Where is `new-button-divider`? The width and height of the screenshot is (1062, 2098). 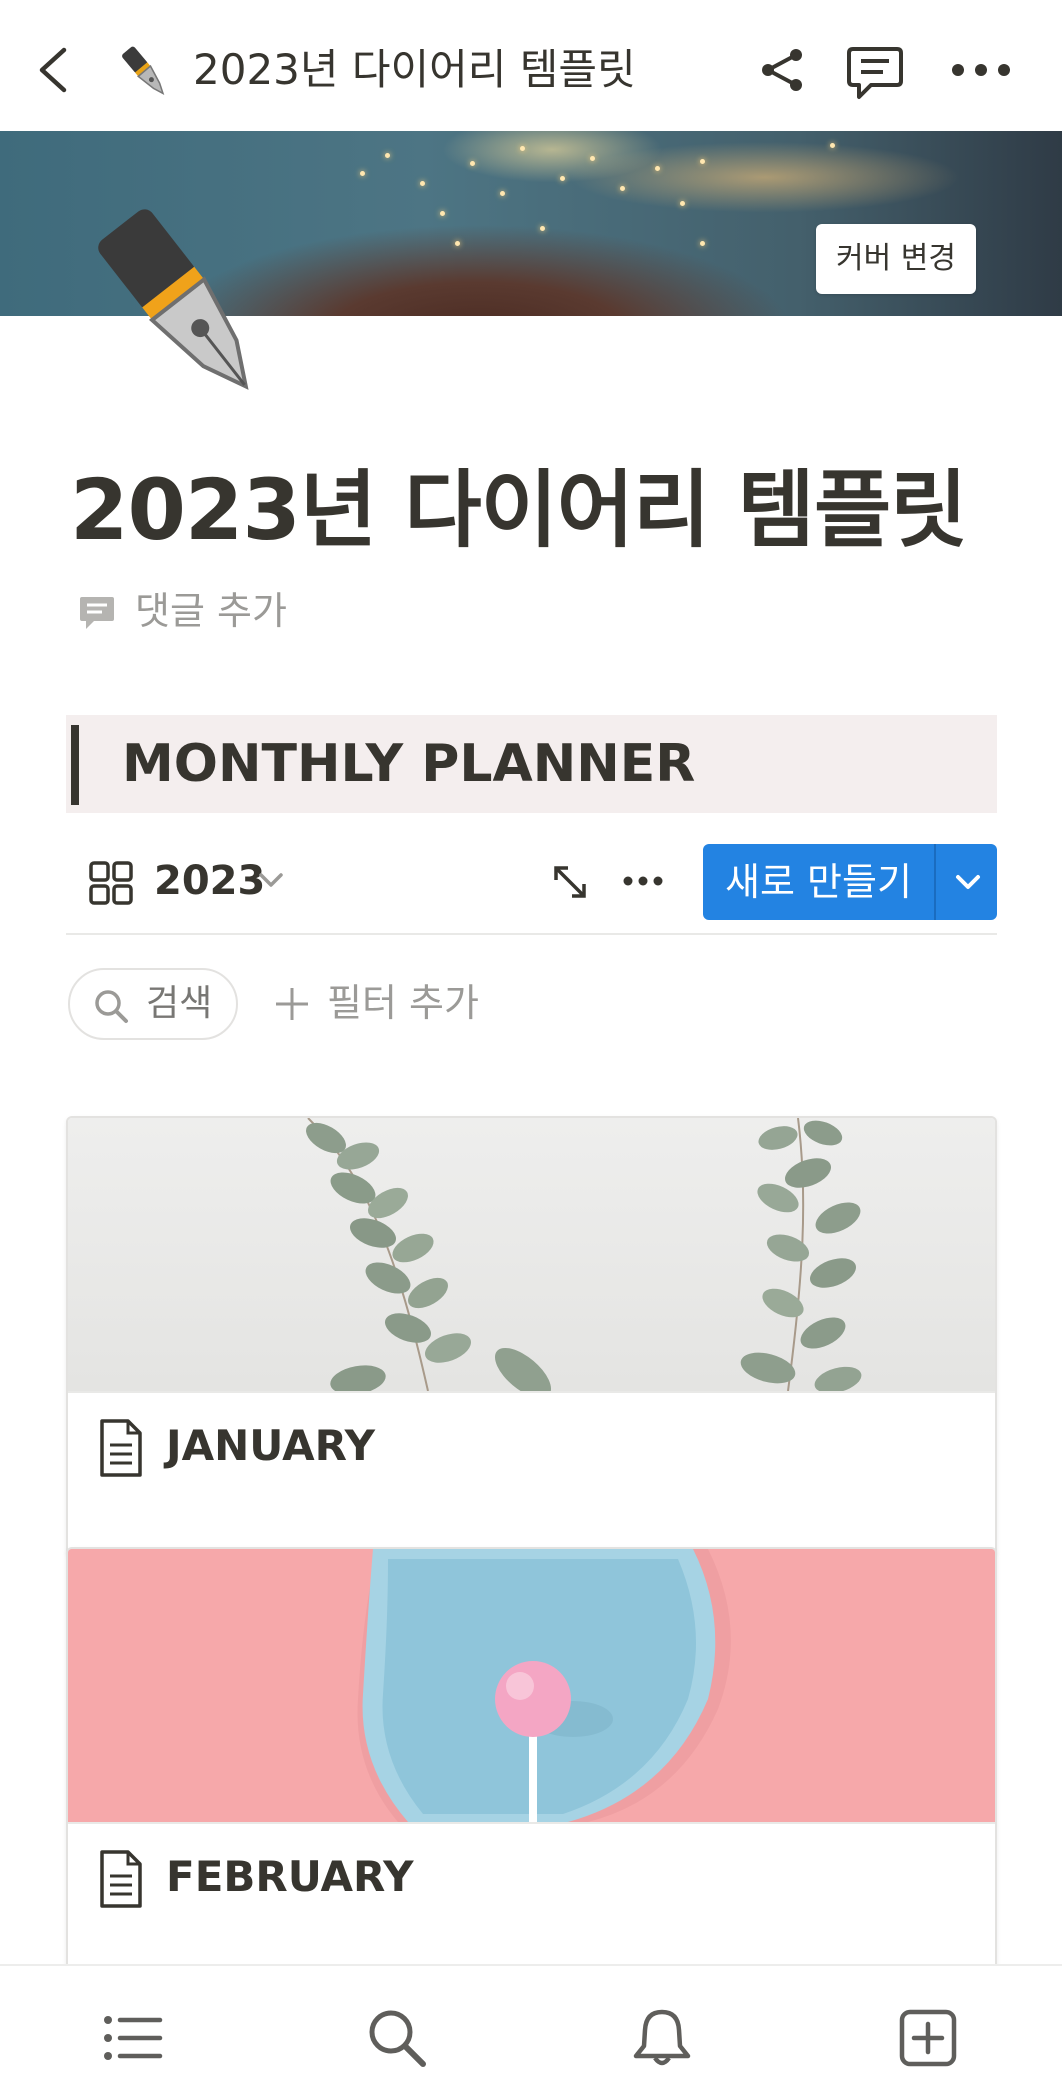
new-button-divider is located at coordinates (935, 882).